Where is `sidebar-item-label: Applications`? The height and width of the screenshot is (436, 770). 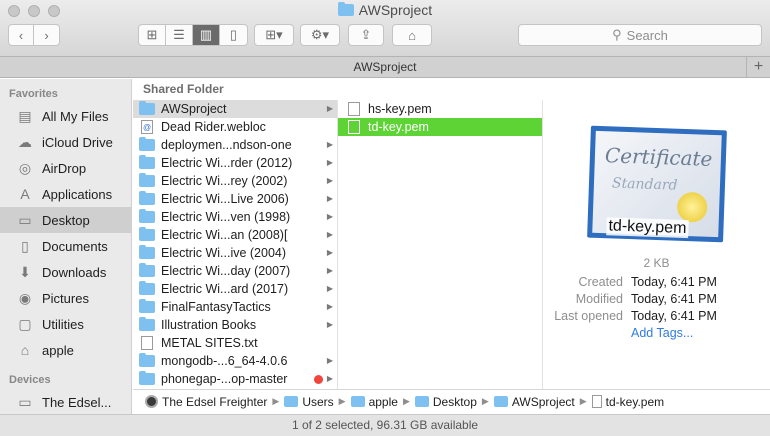 sidebar-item-label: Applications is located at coordinates (77, 194).